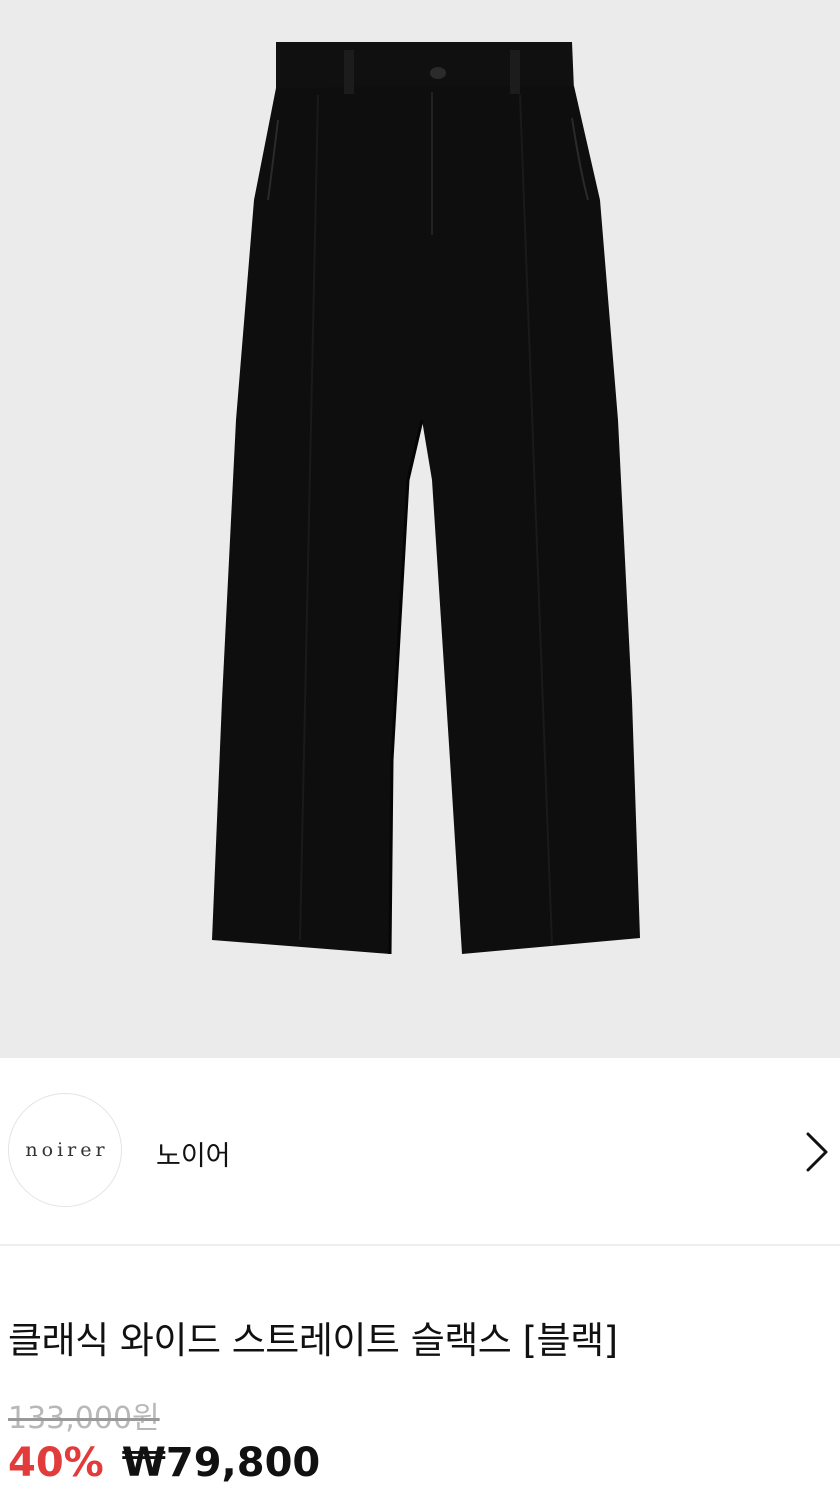 Image resolution: width=840 pixels, height=1500 pixels. Describe the element at coordinates (420, 1151) in the screenshot. I see `brand-row: noirer 노이어` at that location.